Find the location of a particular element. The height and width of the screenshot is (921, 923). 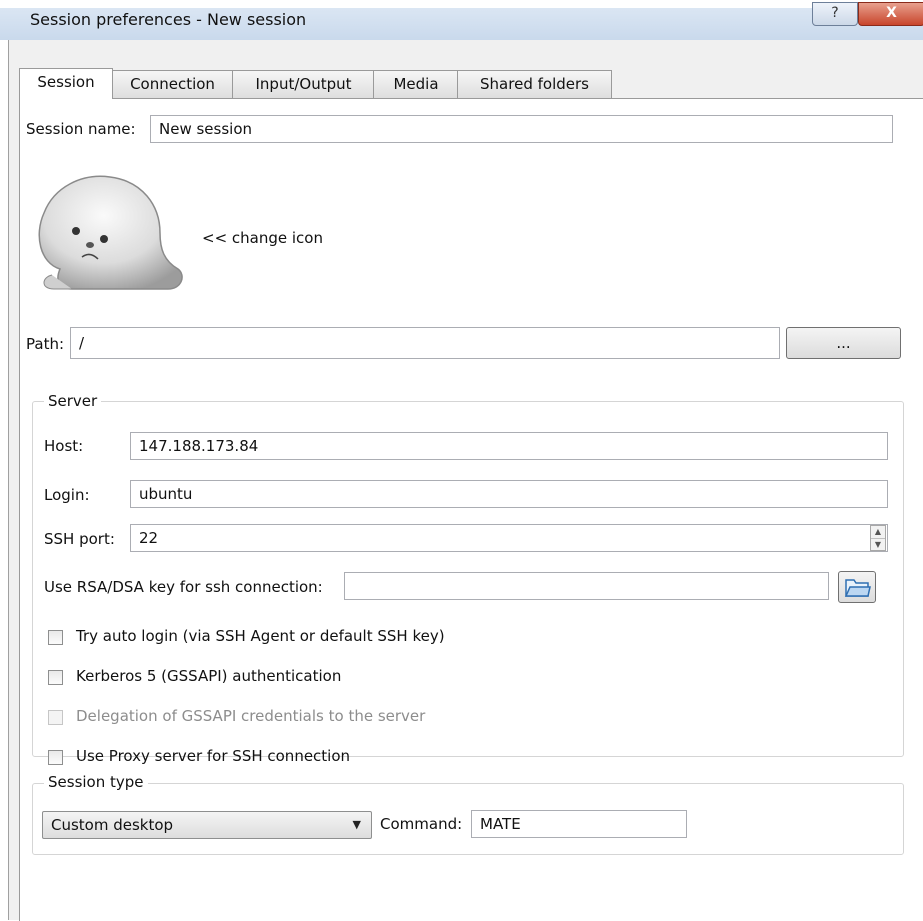

rsa-key-label: Use RSA/DSA key for ssh connection: is located at coordinates (183, 587).